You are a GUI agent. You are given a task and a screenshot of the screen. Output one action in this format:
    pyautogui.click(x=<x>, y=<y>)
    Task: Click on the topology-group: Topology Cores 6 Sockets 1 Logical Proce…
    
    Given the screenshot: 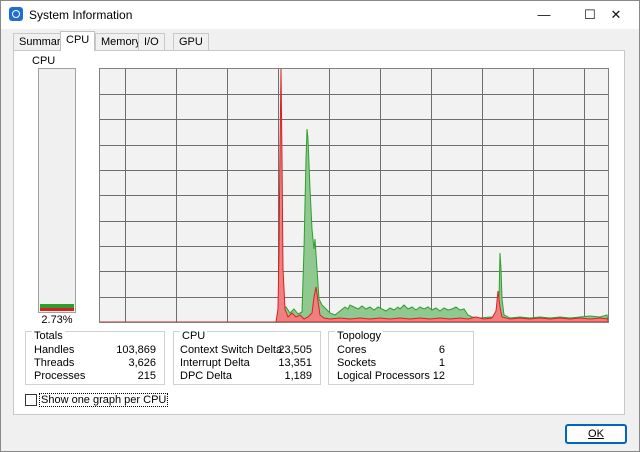 What is the action you would take?
    pyautogui.click(x=401, y=357)
    